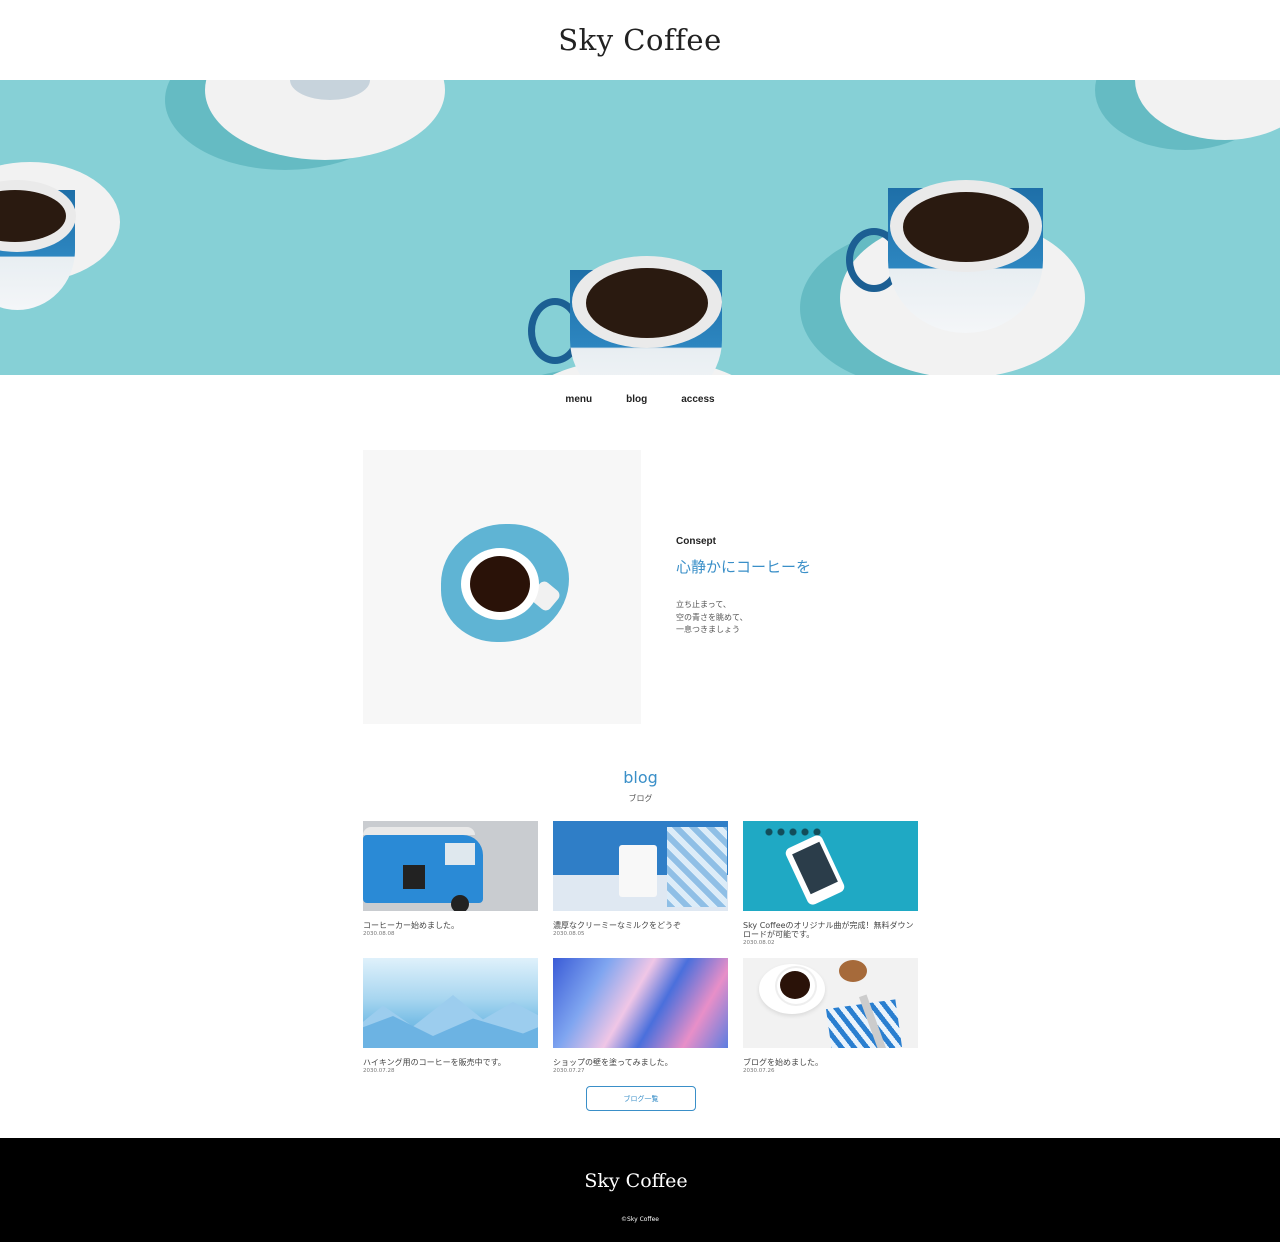 This screenshot has width=1280, height=1242. I want to click on blog-card: 濃厚なクリーミーなミルクをどうぞ 2030.08.05, so click(640, 879).